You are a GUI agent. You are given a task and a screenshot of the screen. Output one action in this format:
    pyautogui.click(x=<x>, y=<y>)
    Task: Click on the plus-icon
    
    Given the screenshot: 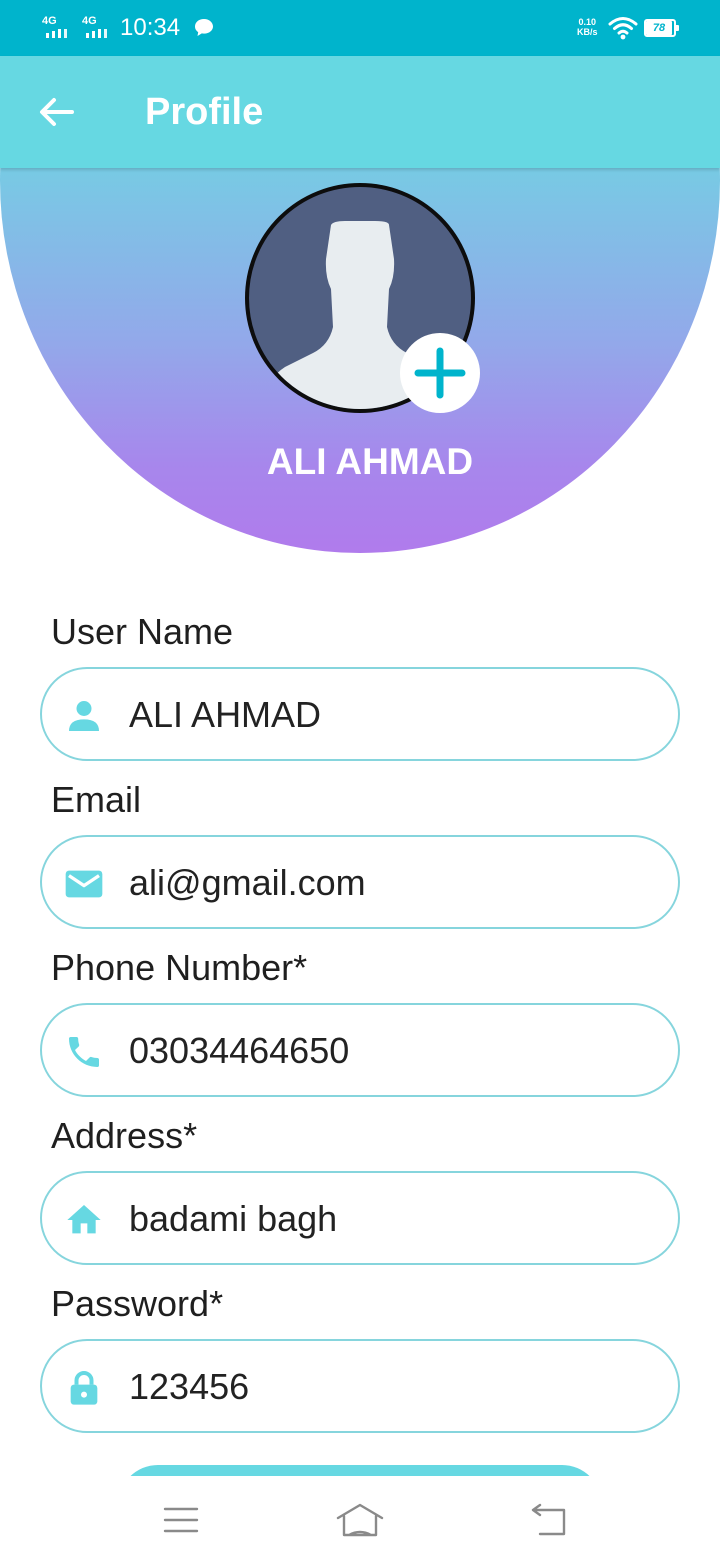 What is the action you would take?
    pyautogui.click(x=440, y=373)
    